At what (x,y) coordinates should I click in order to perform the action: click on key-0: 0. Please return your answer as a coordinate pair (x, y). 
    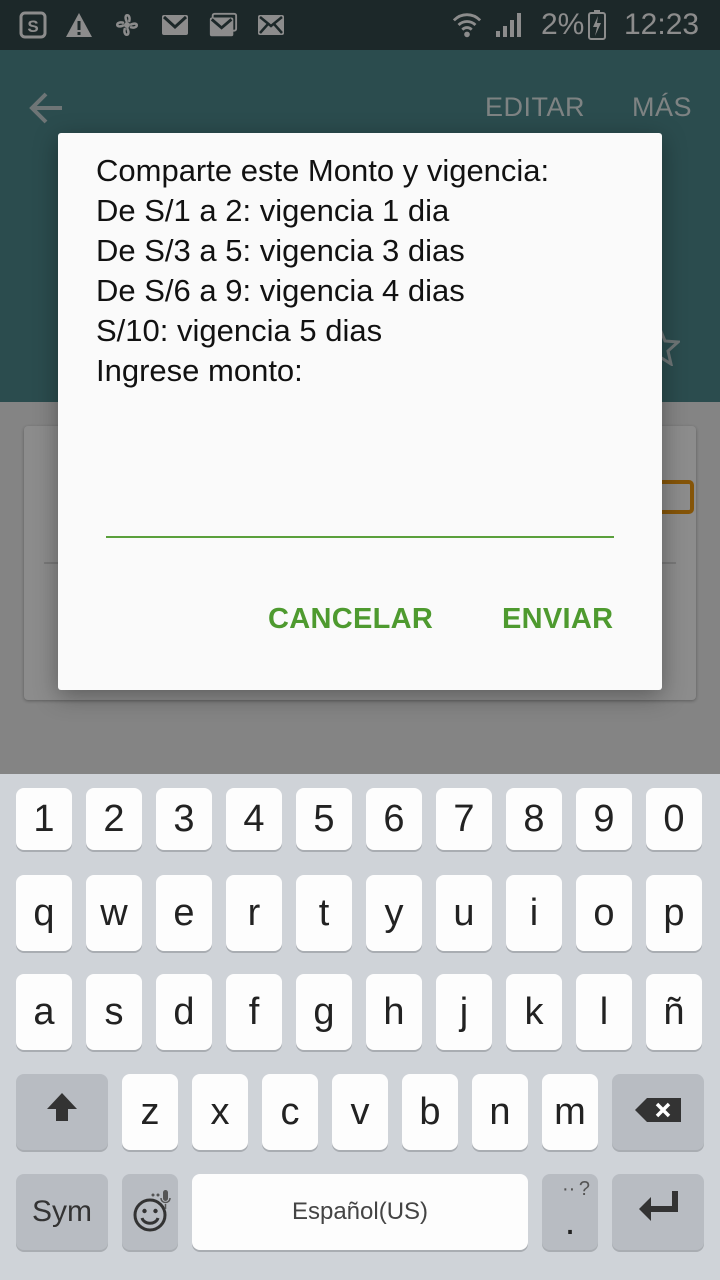
    Looking at the image, I should click on (674, 819).